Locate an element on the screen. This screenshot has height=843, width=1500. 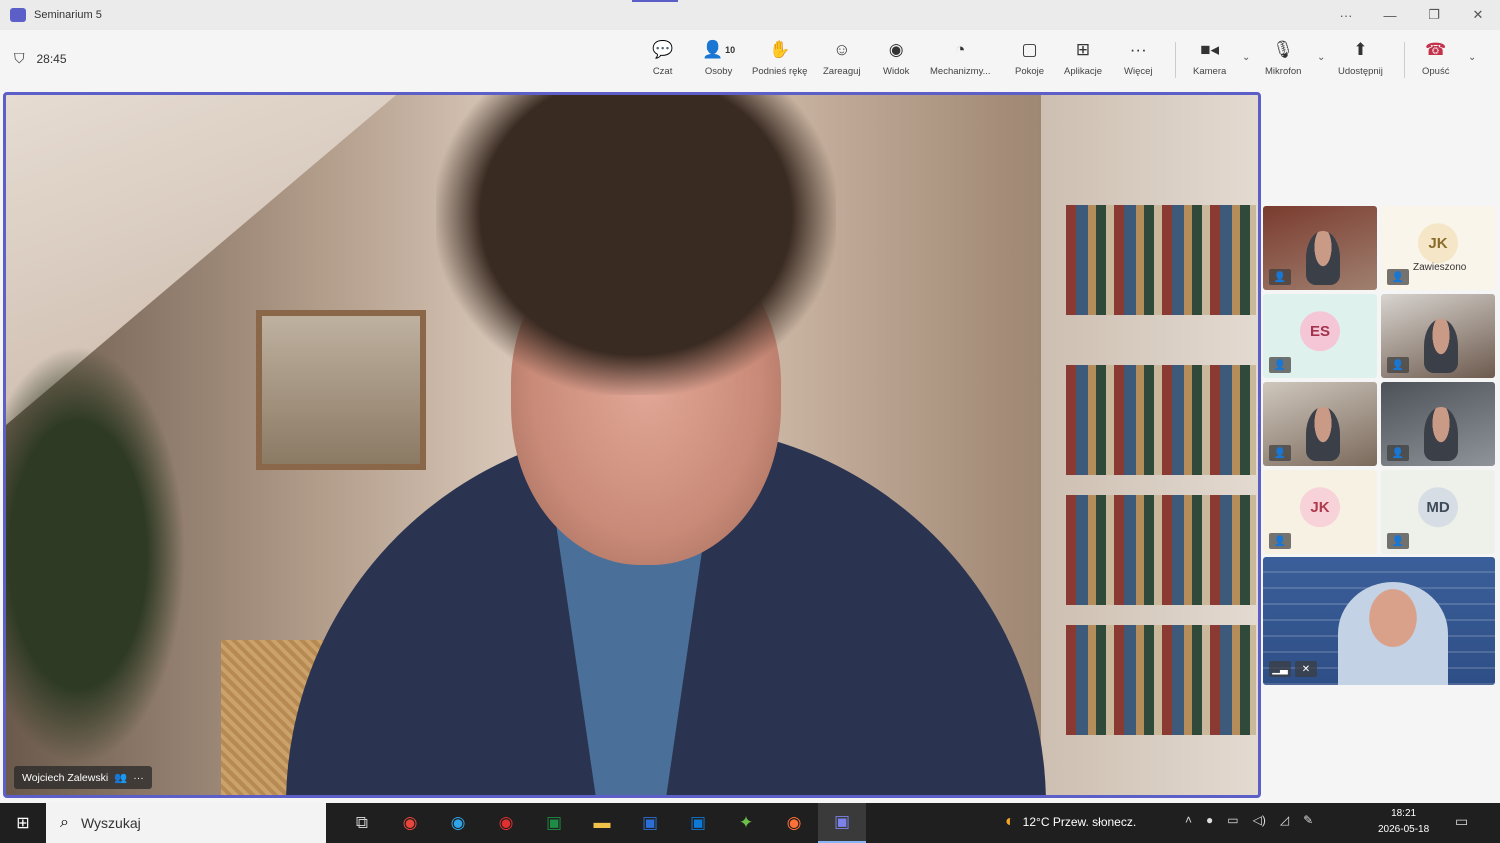
system-tray: ˄ ● ▭ ◁) ◿ ✎ is located at coordinates (1249, 820).